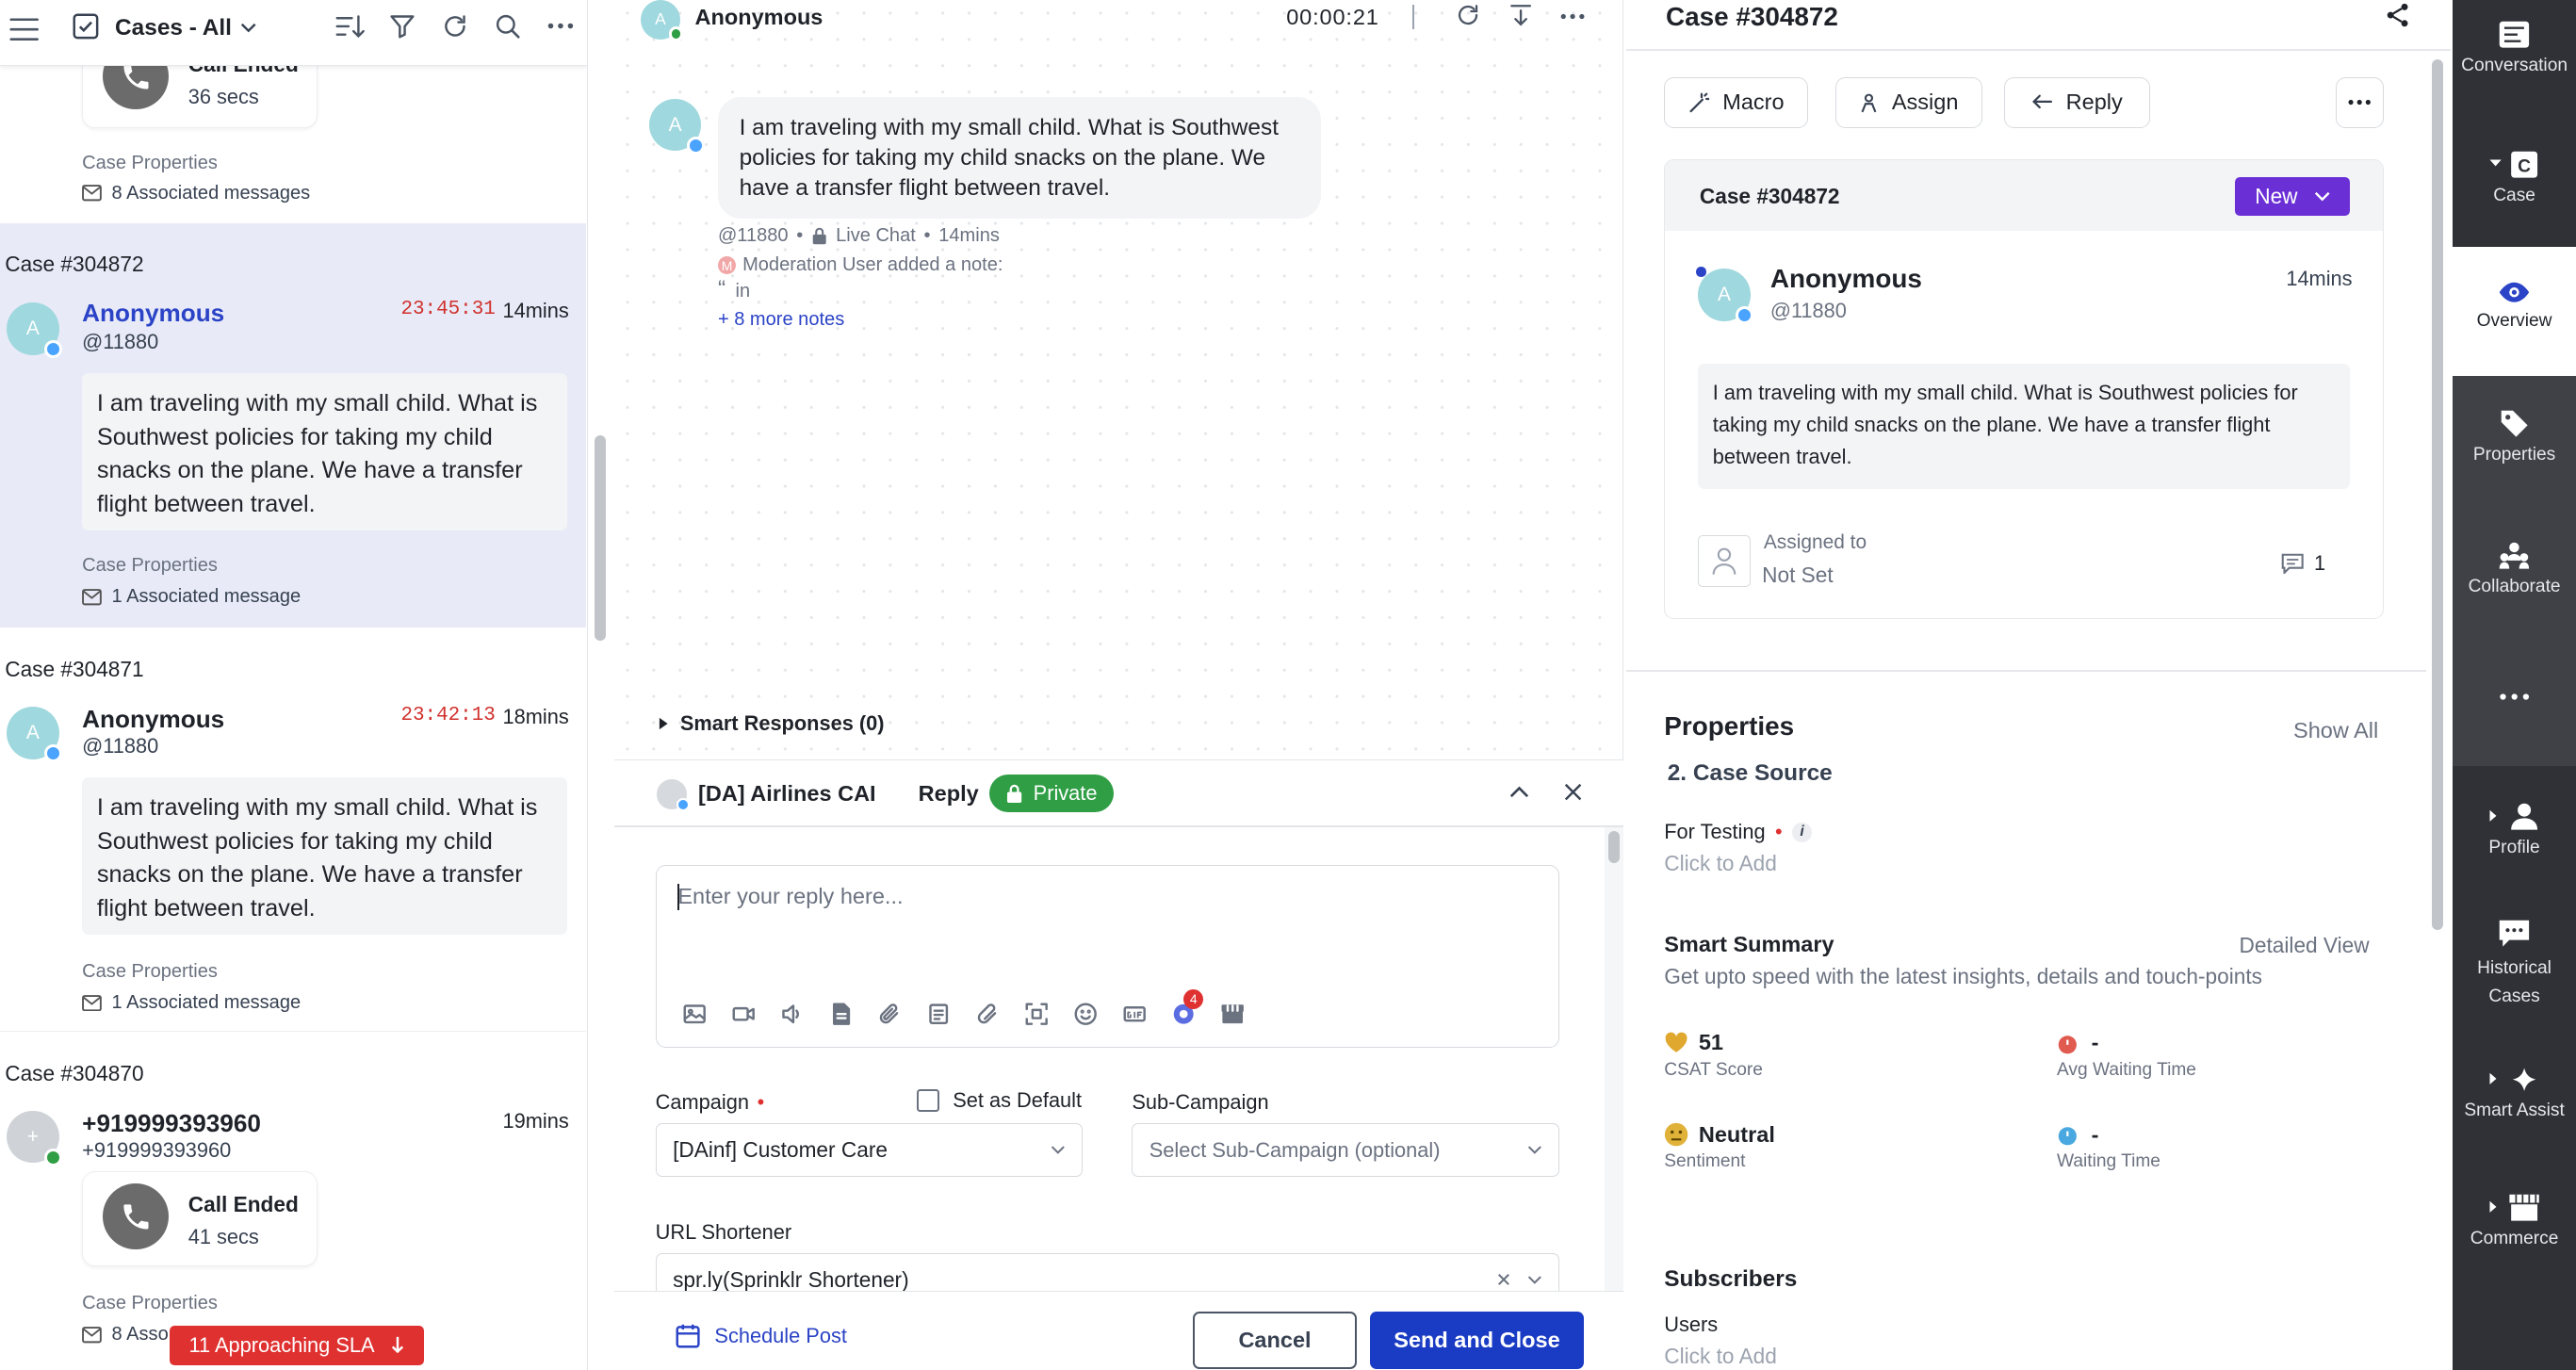 The image size is (2576, 1370). Describe the element at coordinates (2514, 700) in the screenshot. I see `rail-more` at that location.